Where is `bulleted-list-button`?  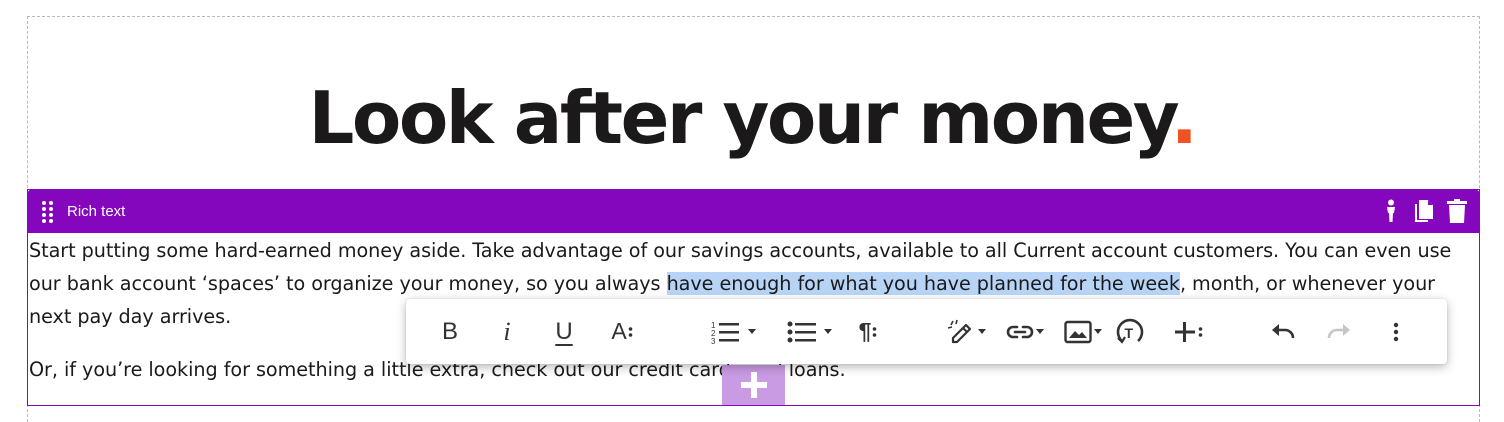 bulleted-list-button is located at coordinates (802, 331).